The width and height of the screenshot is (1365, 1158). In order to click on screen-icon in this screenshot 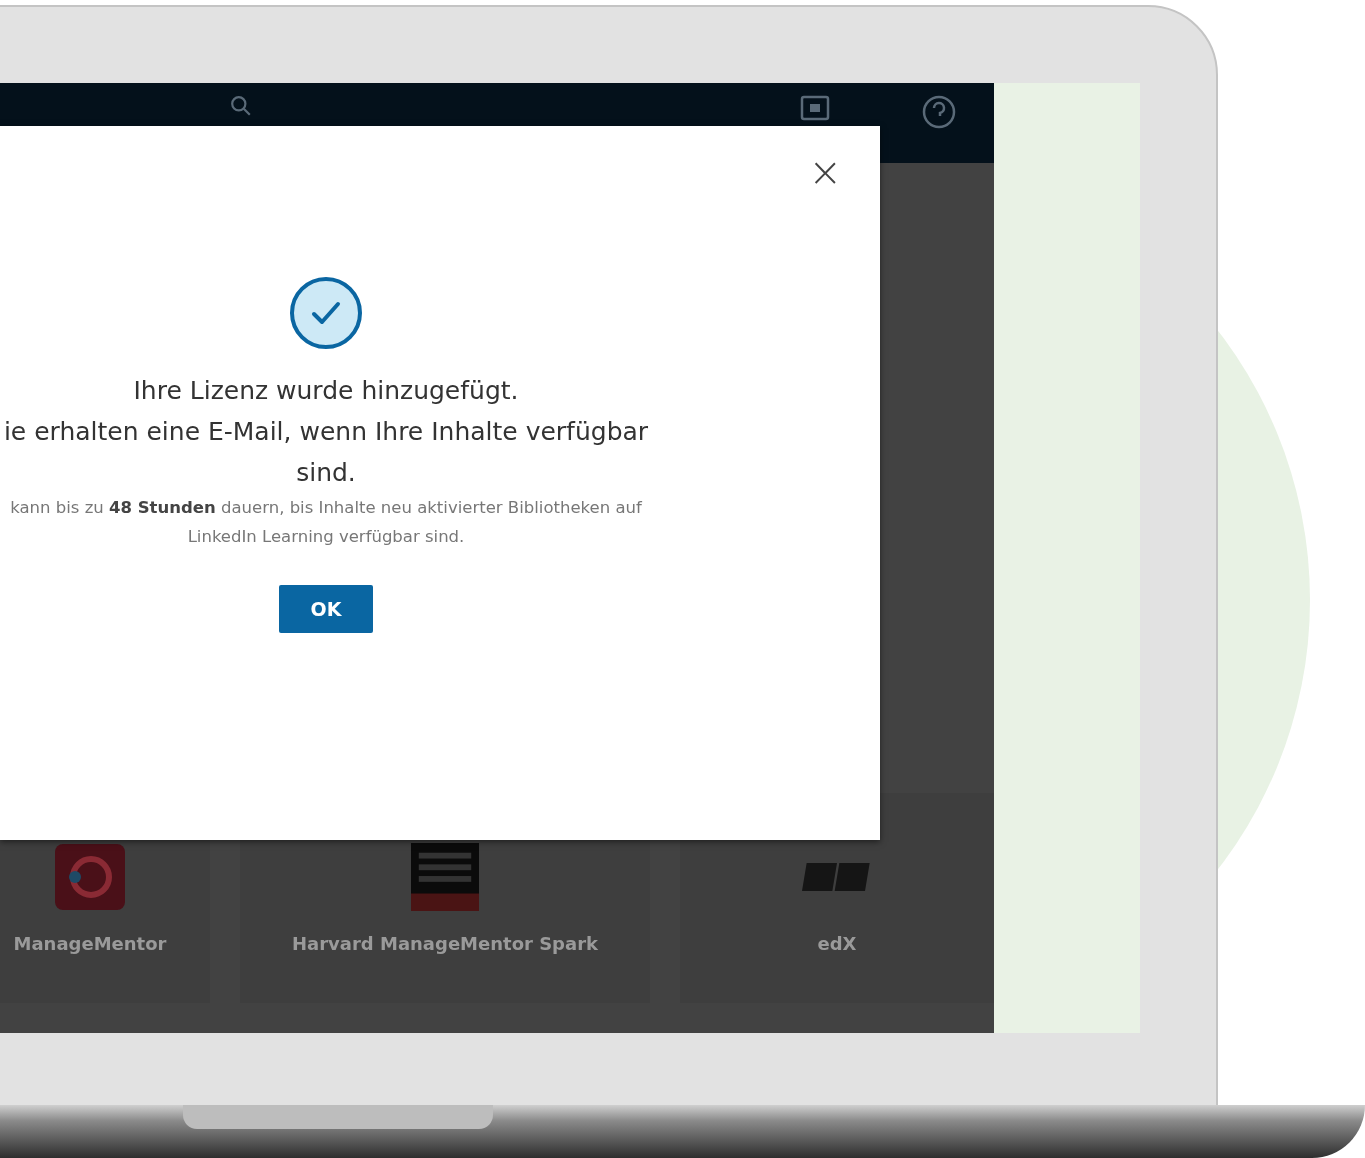, I will do `click(815, 108)`.